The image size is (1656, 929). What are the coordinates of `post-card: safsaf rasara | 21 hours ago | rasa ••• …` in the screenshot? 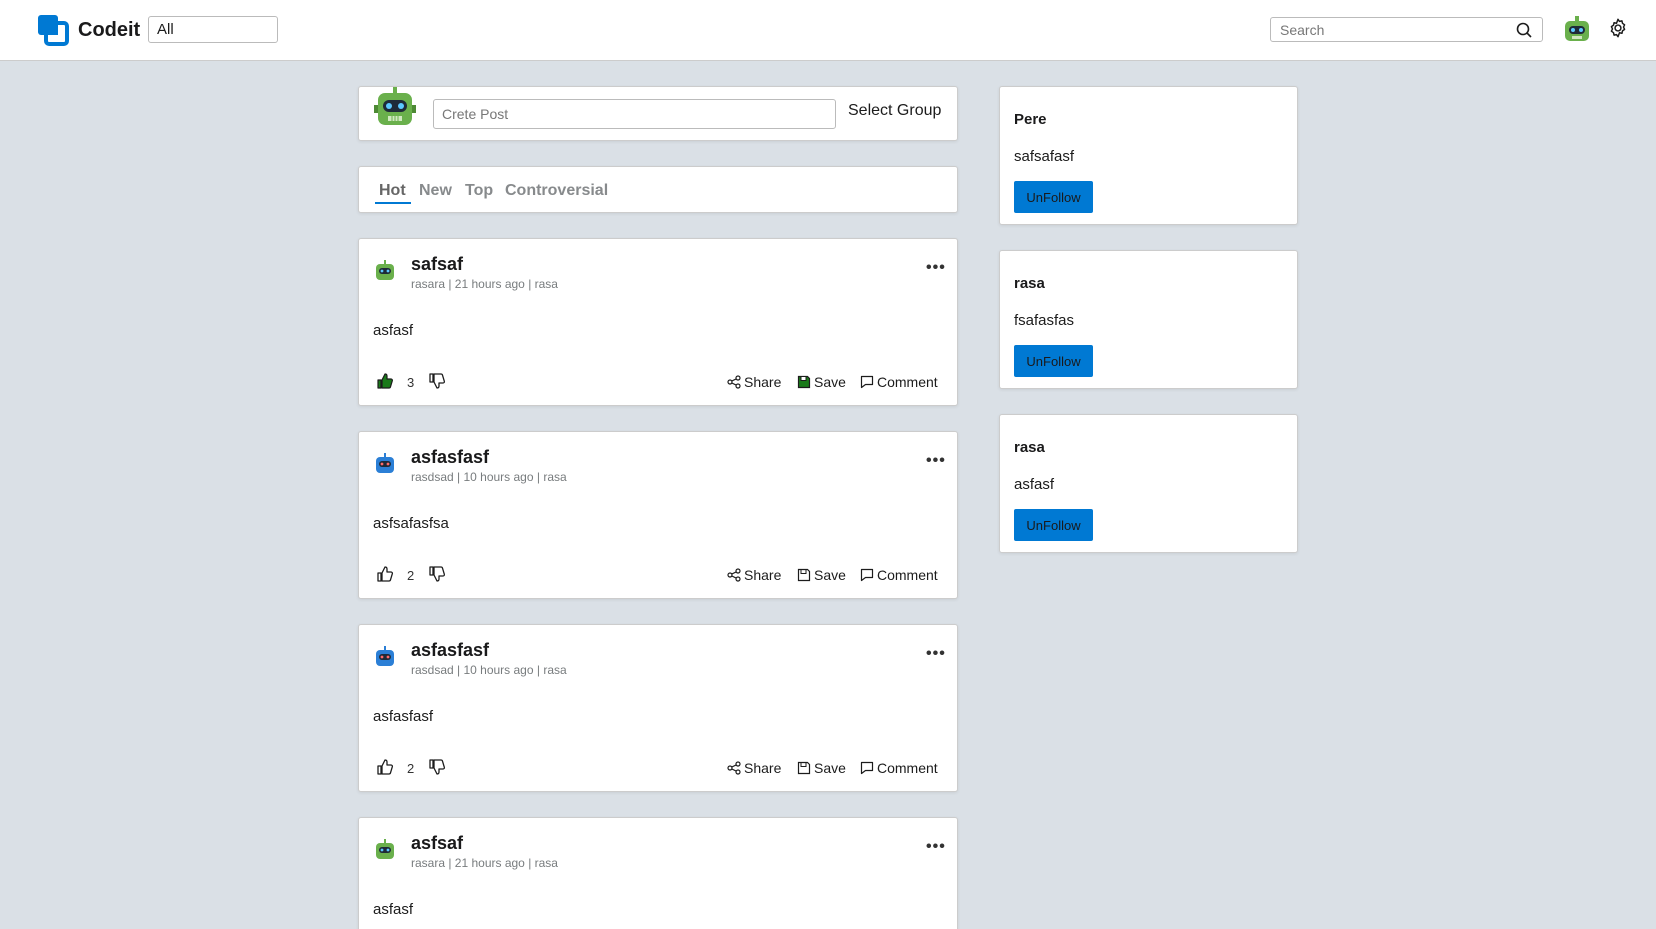 It's located at (658, 322).